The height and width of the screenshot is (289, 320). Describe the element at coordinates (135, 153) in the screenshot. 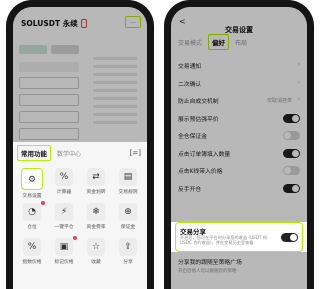

I see `edit-icon: [=]` at that location.